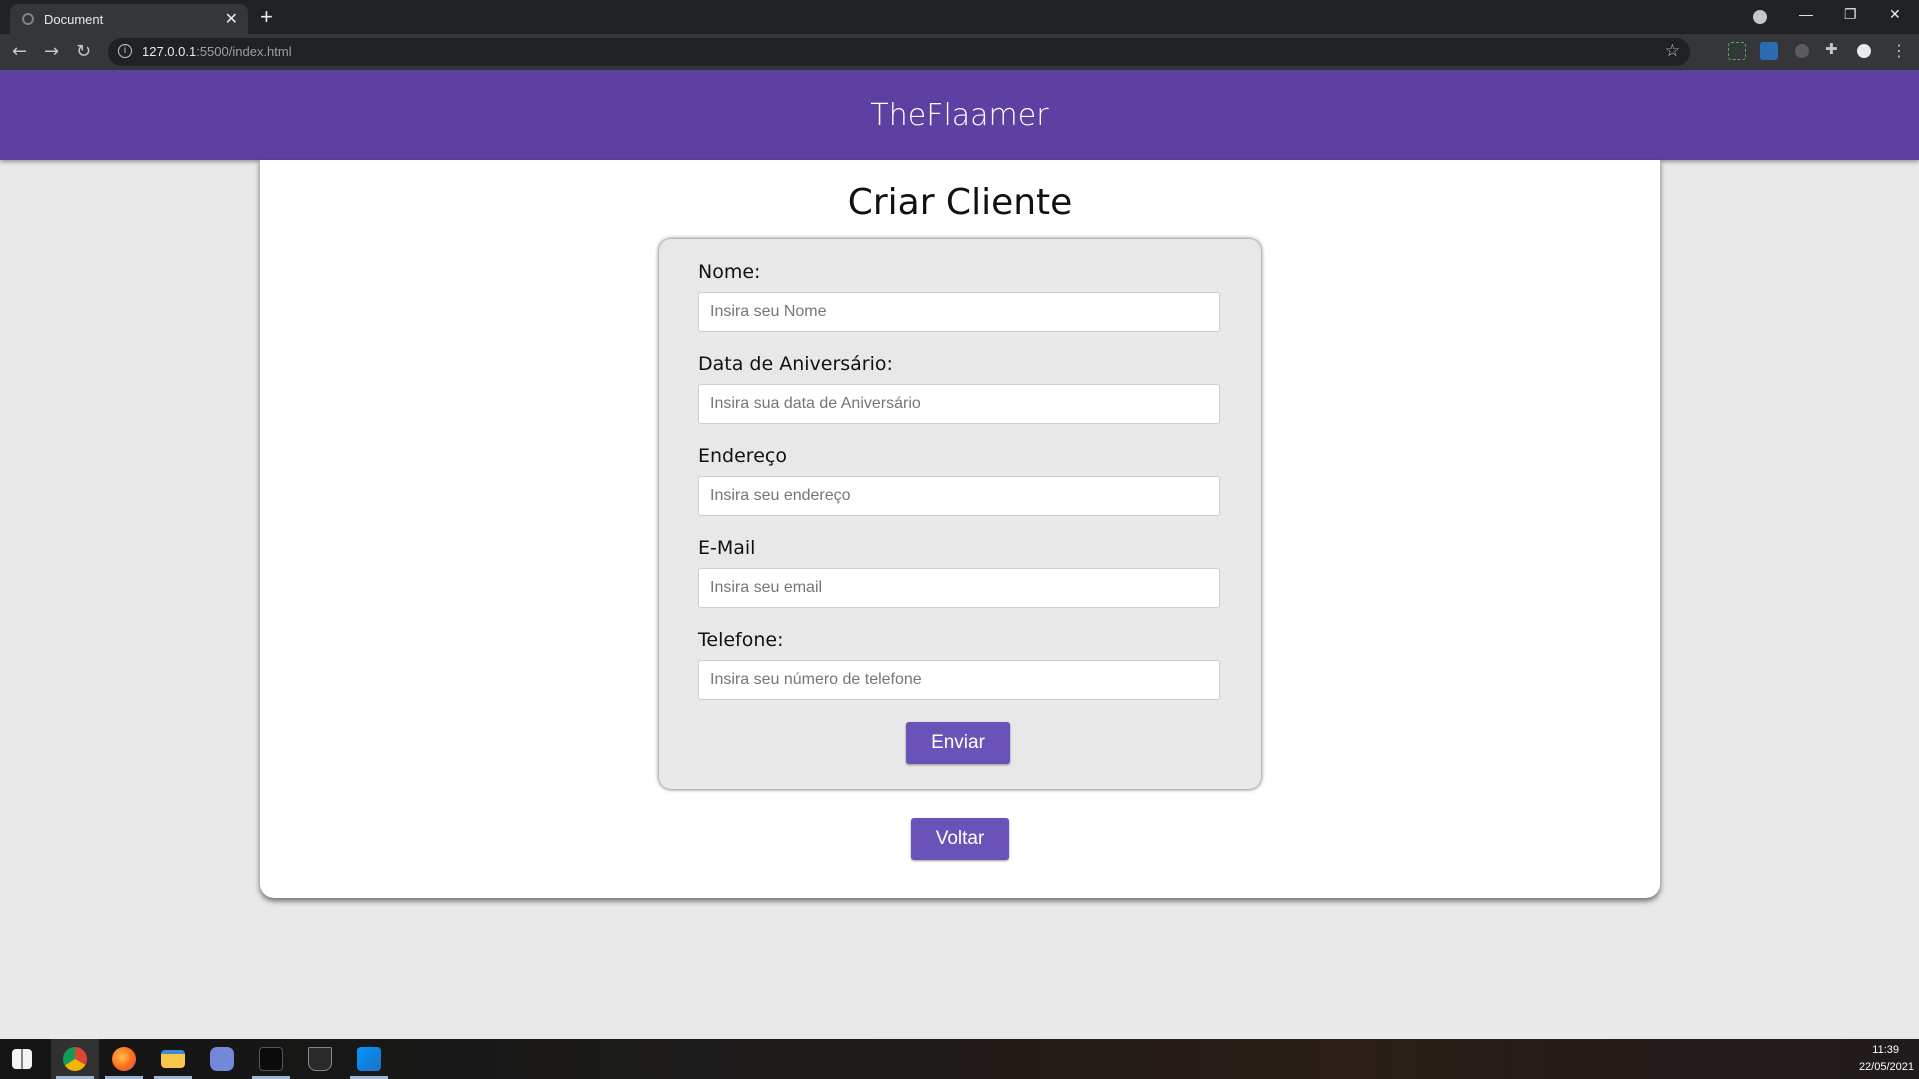 The height and width of the screenshot is (1079, 1919). What do you see at coordinates (271, 1059) in the screenshot?
I see `terminal-app-icon` at bounding box center [271, 1059].